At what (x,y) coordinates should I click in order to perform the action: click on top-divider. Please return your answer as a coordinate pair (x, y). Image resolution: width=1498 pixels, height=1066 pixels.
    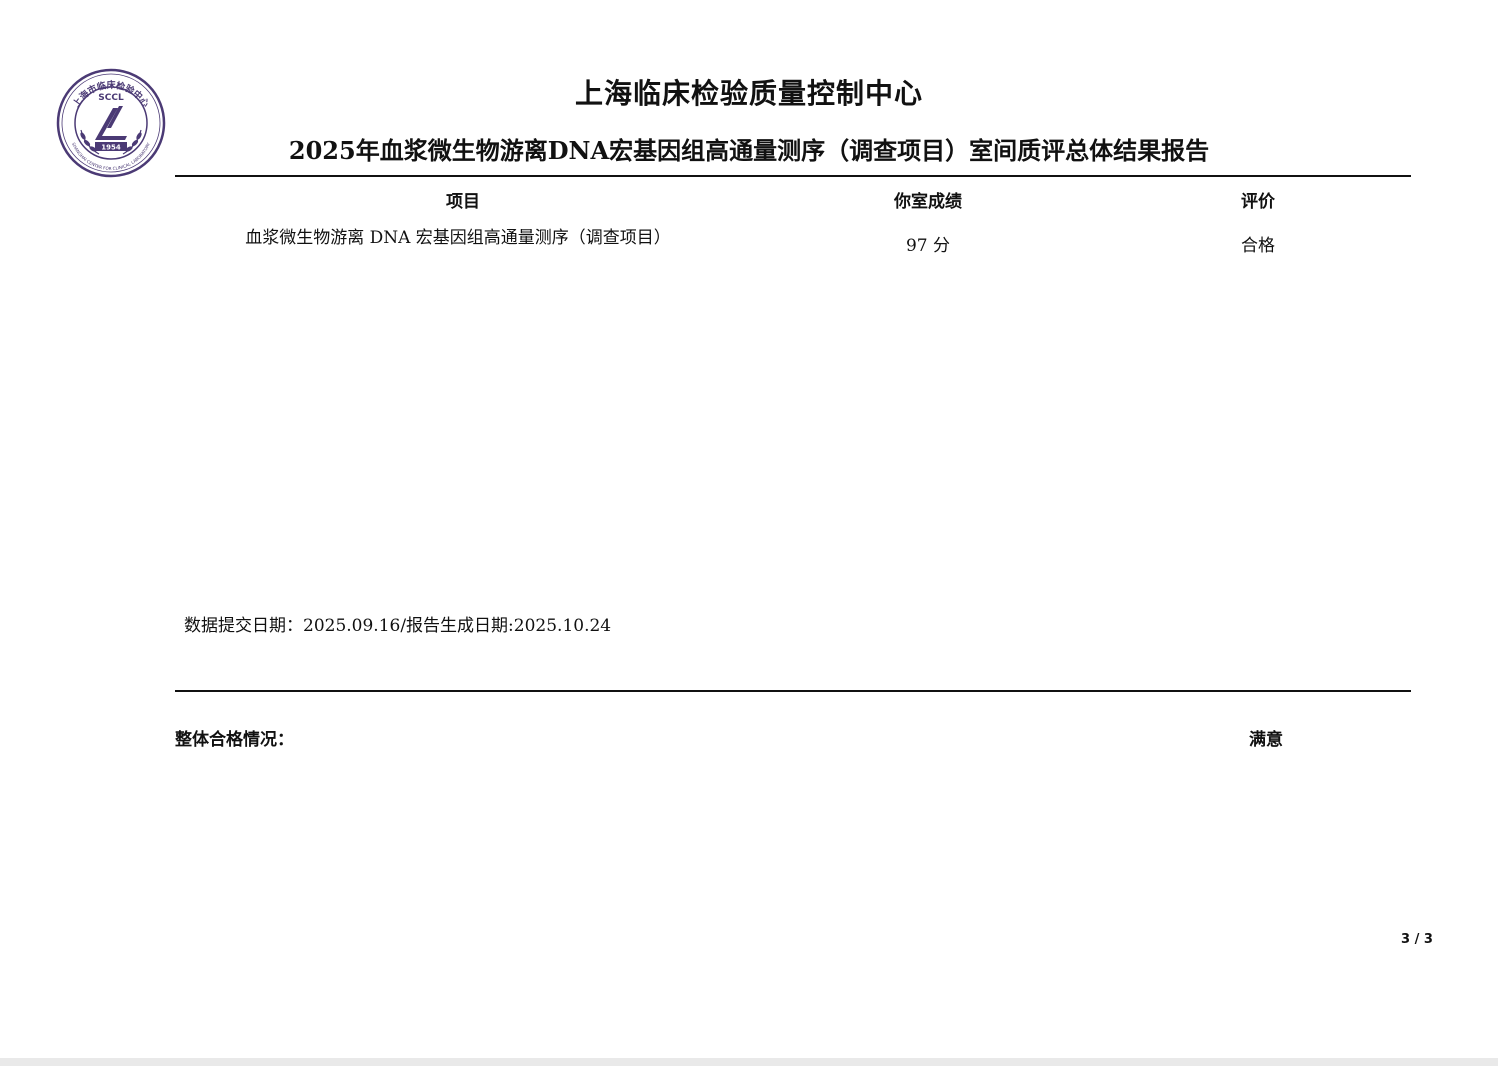
    Looking at the image, I should click on (793, 176).